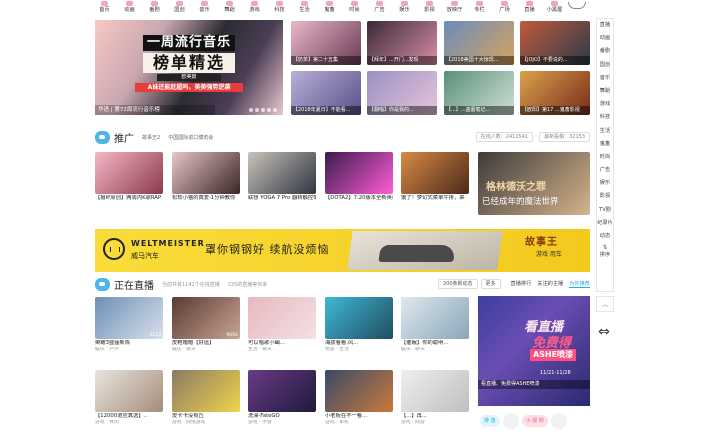  Describe the element at coordinates (605, 223) in the screenshot. I see `sidebar-item: 纪录片` at that location.